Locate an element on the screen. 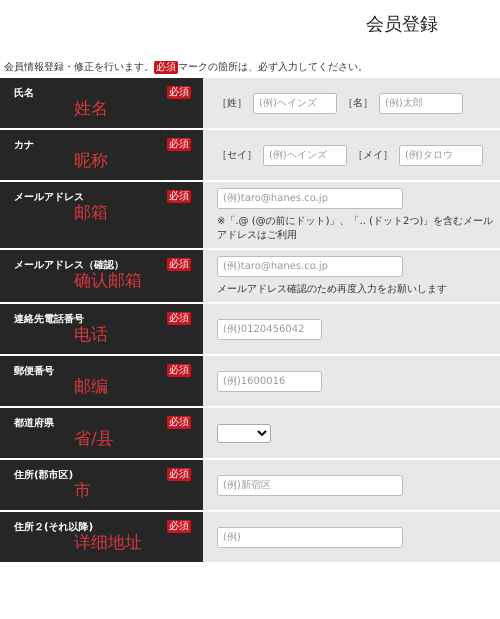 Image resolution: width=500 pixels, height=619 pixels. input-field: (例)タロウ is located at coordinates (441, 155).